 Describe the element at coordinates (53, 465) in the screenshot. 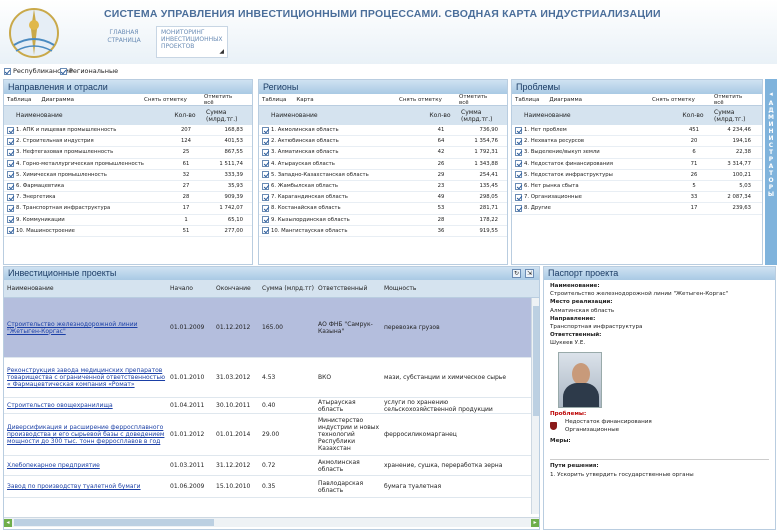

I see `project-link: Хлебопекарное предприятие` at that location.